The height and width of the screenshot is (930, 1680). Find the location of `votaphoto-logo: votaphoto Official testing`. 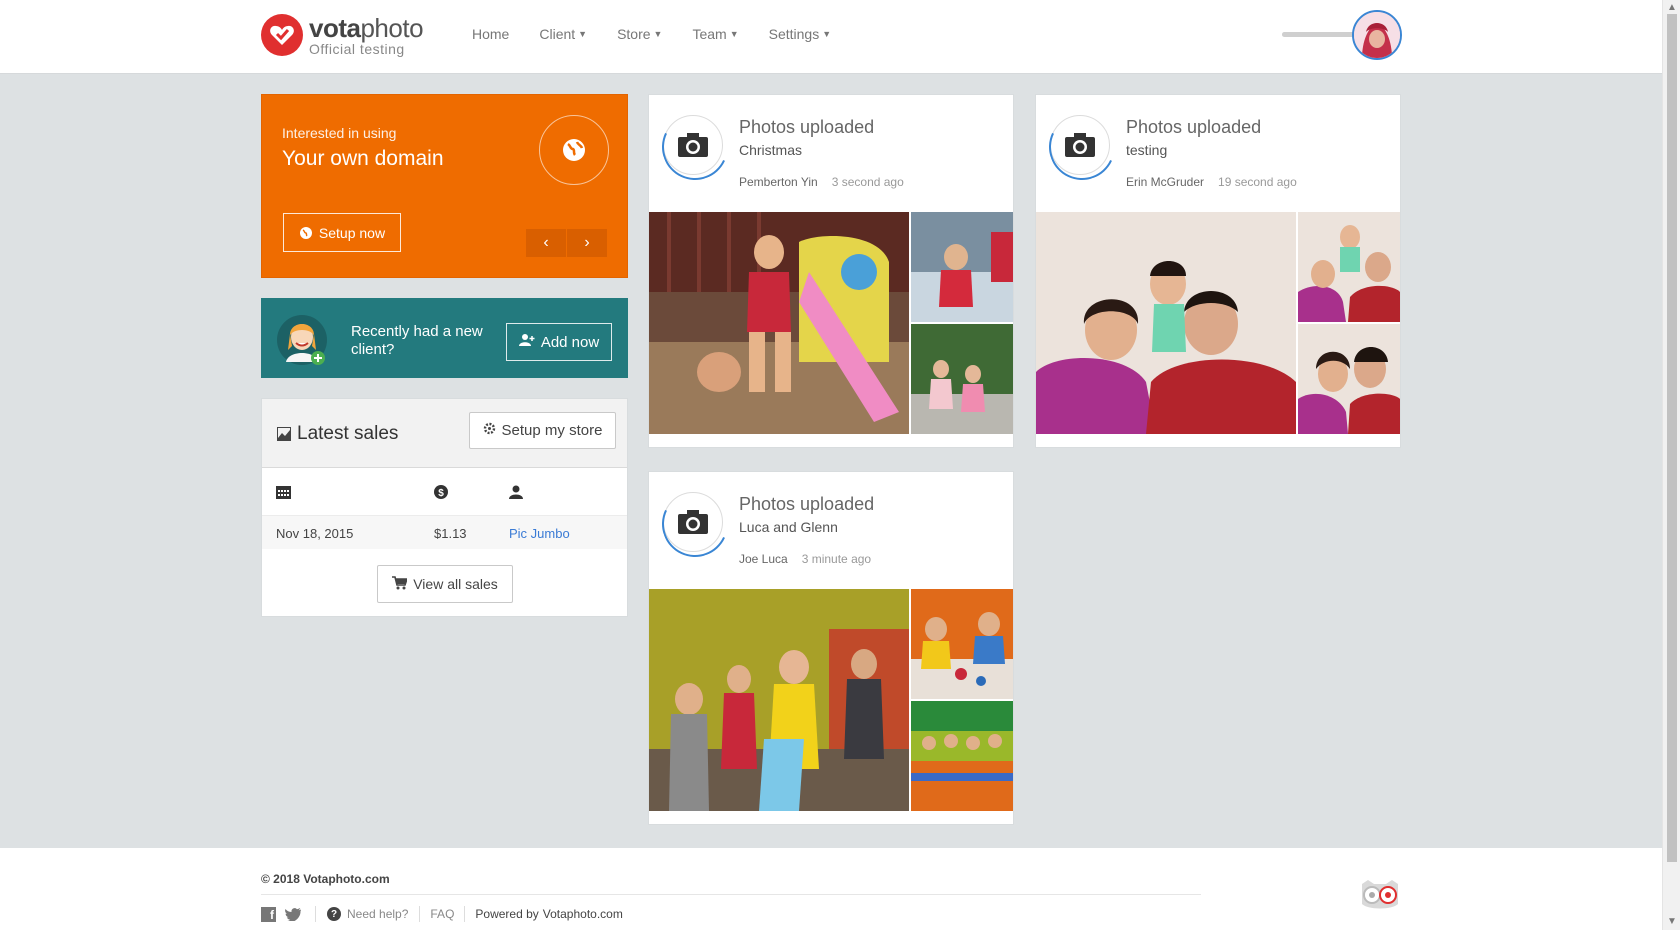

votaphoto-logo: votaphoto Official testing is located at coordinates (342, 34).